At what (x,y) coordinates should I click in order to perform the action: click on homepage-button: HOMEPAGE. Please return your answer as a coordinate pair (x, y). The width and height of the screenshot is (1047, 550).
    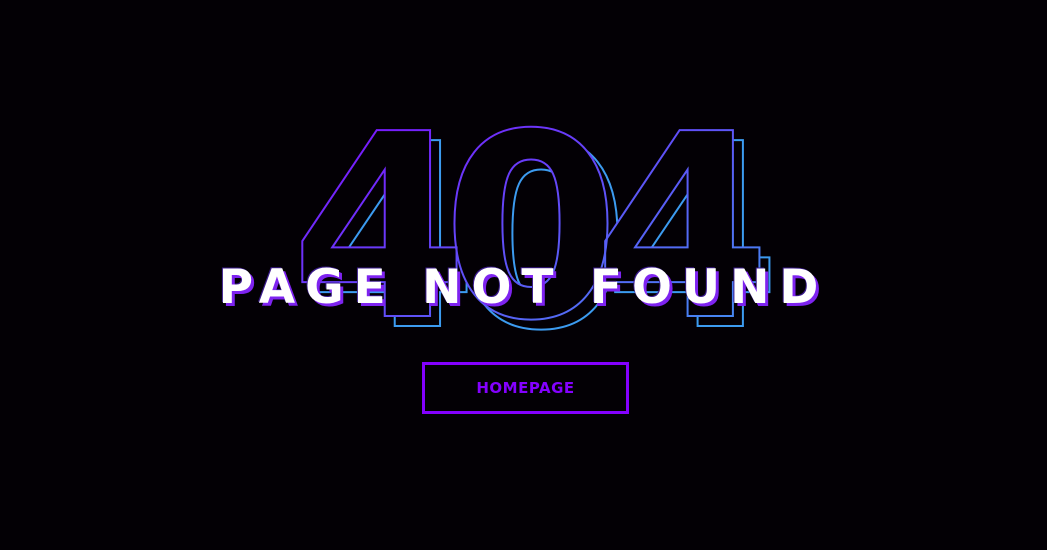
    Looking at the image, I should click on (525, 388).